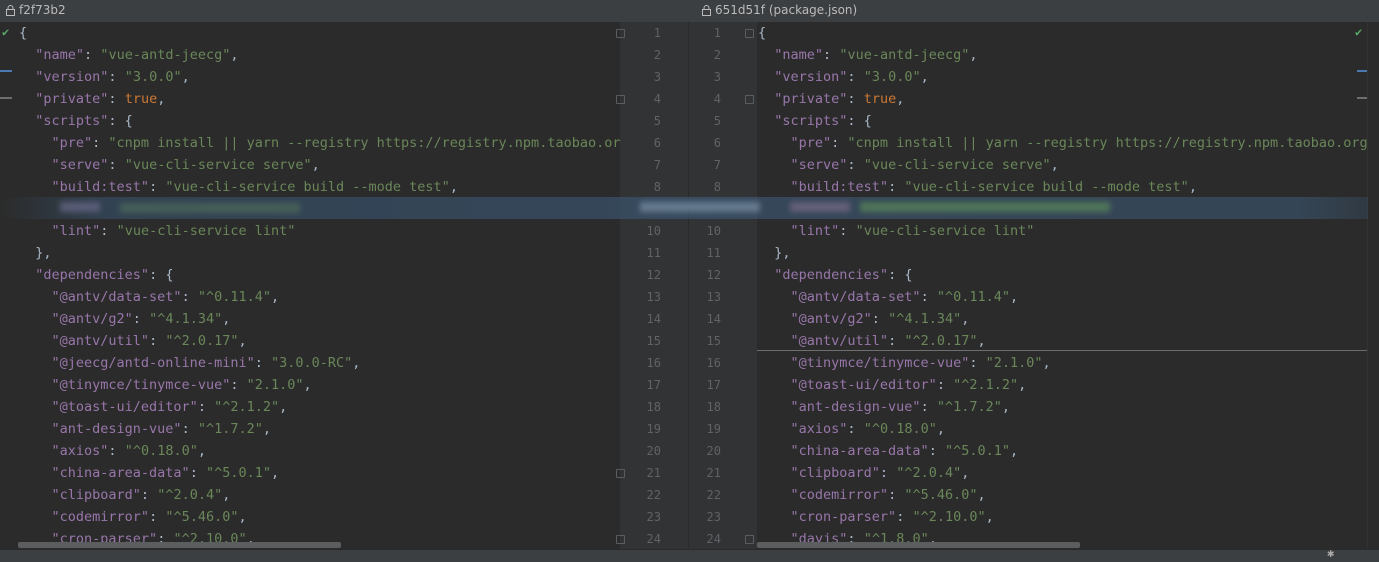 This screenshot has width=1379, height=562. Describe the element at coordinates (657, 55) in the screenshot. I see `line-number: 2` at that location.